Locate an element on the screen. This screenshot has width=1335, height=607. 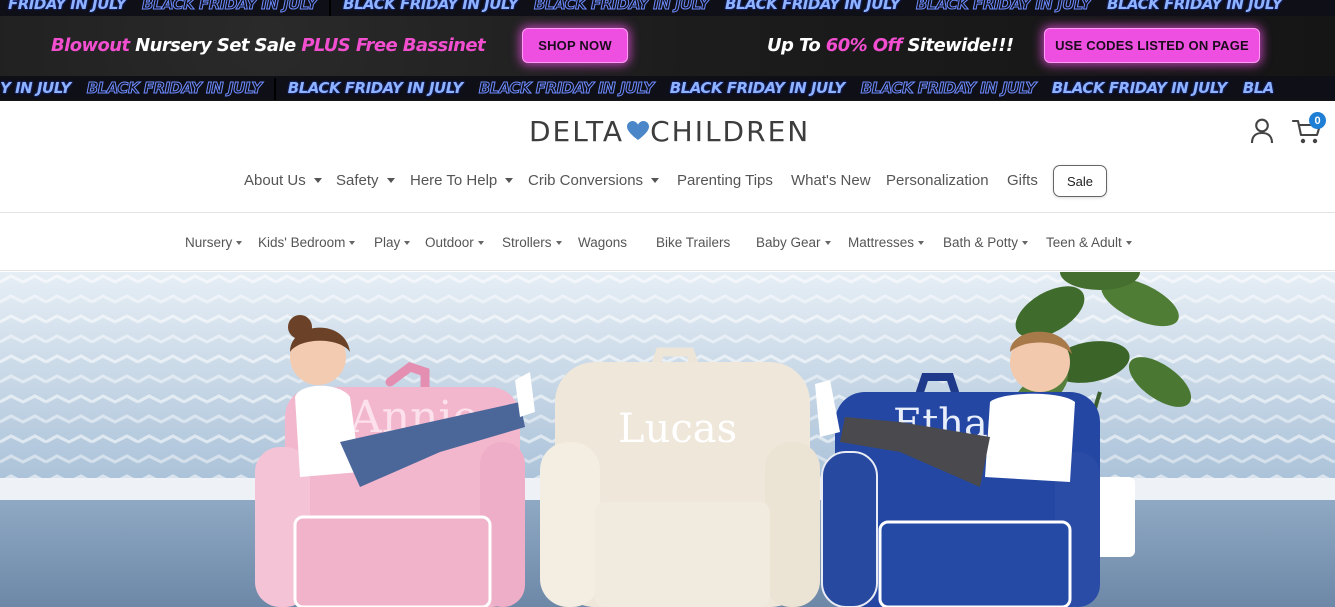
cat-strollers: Strollers is located at coordinates (532, 242).